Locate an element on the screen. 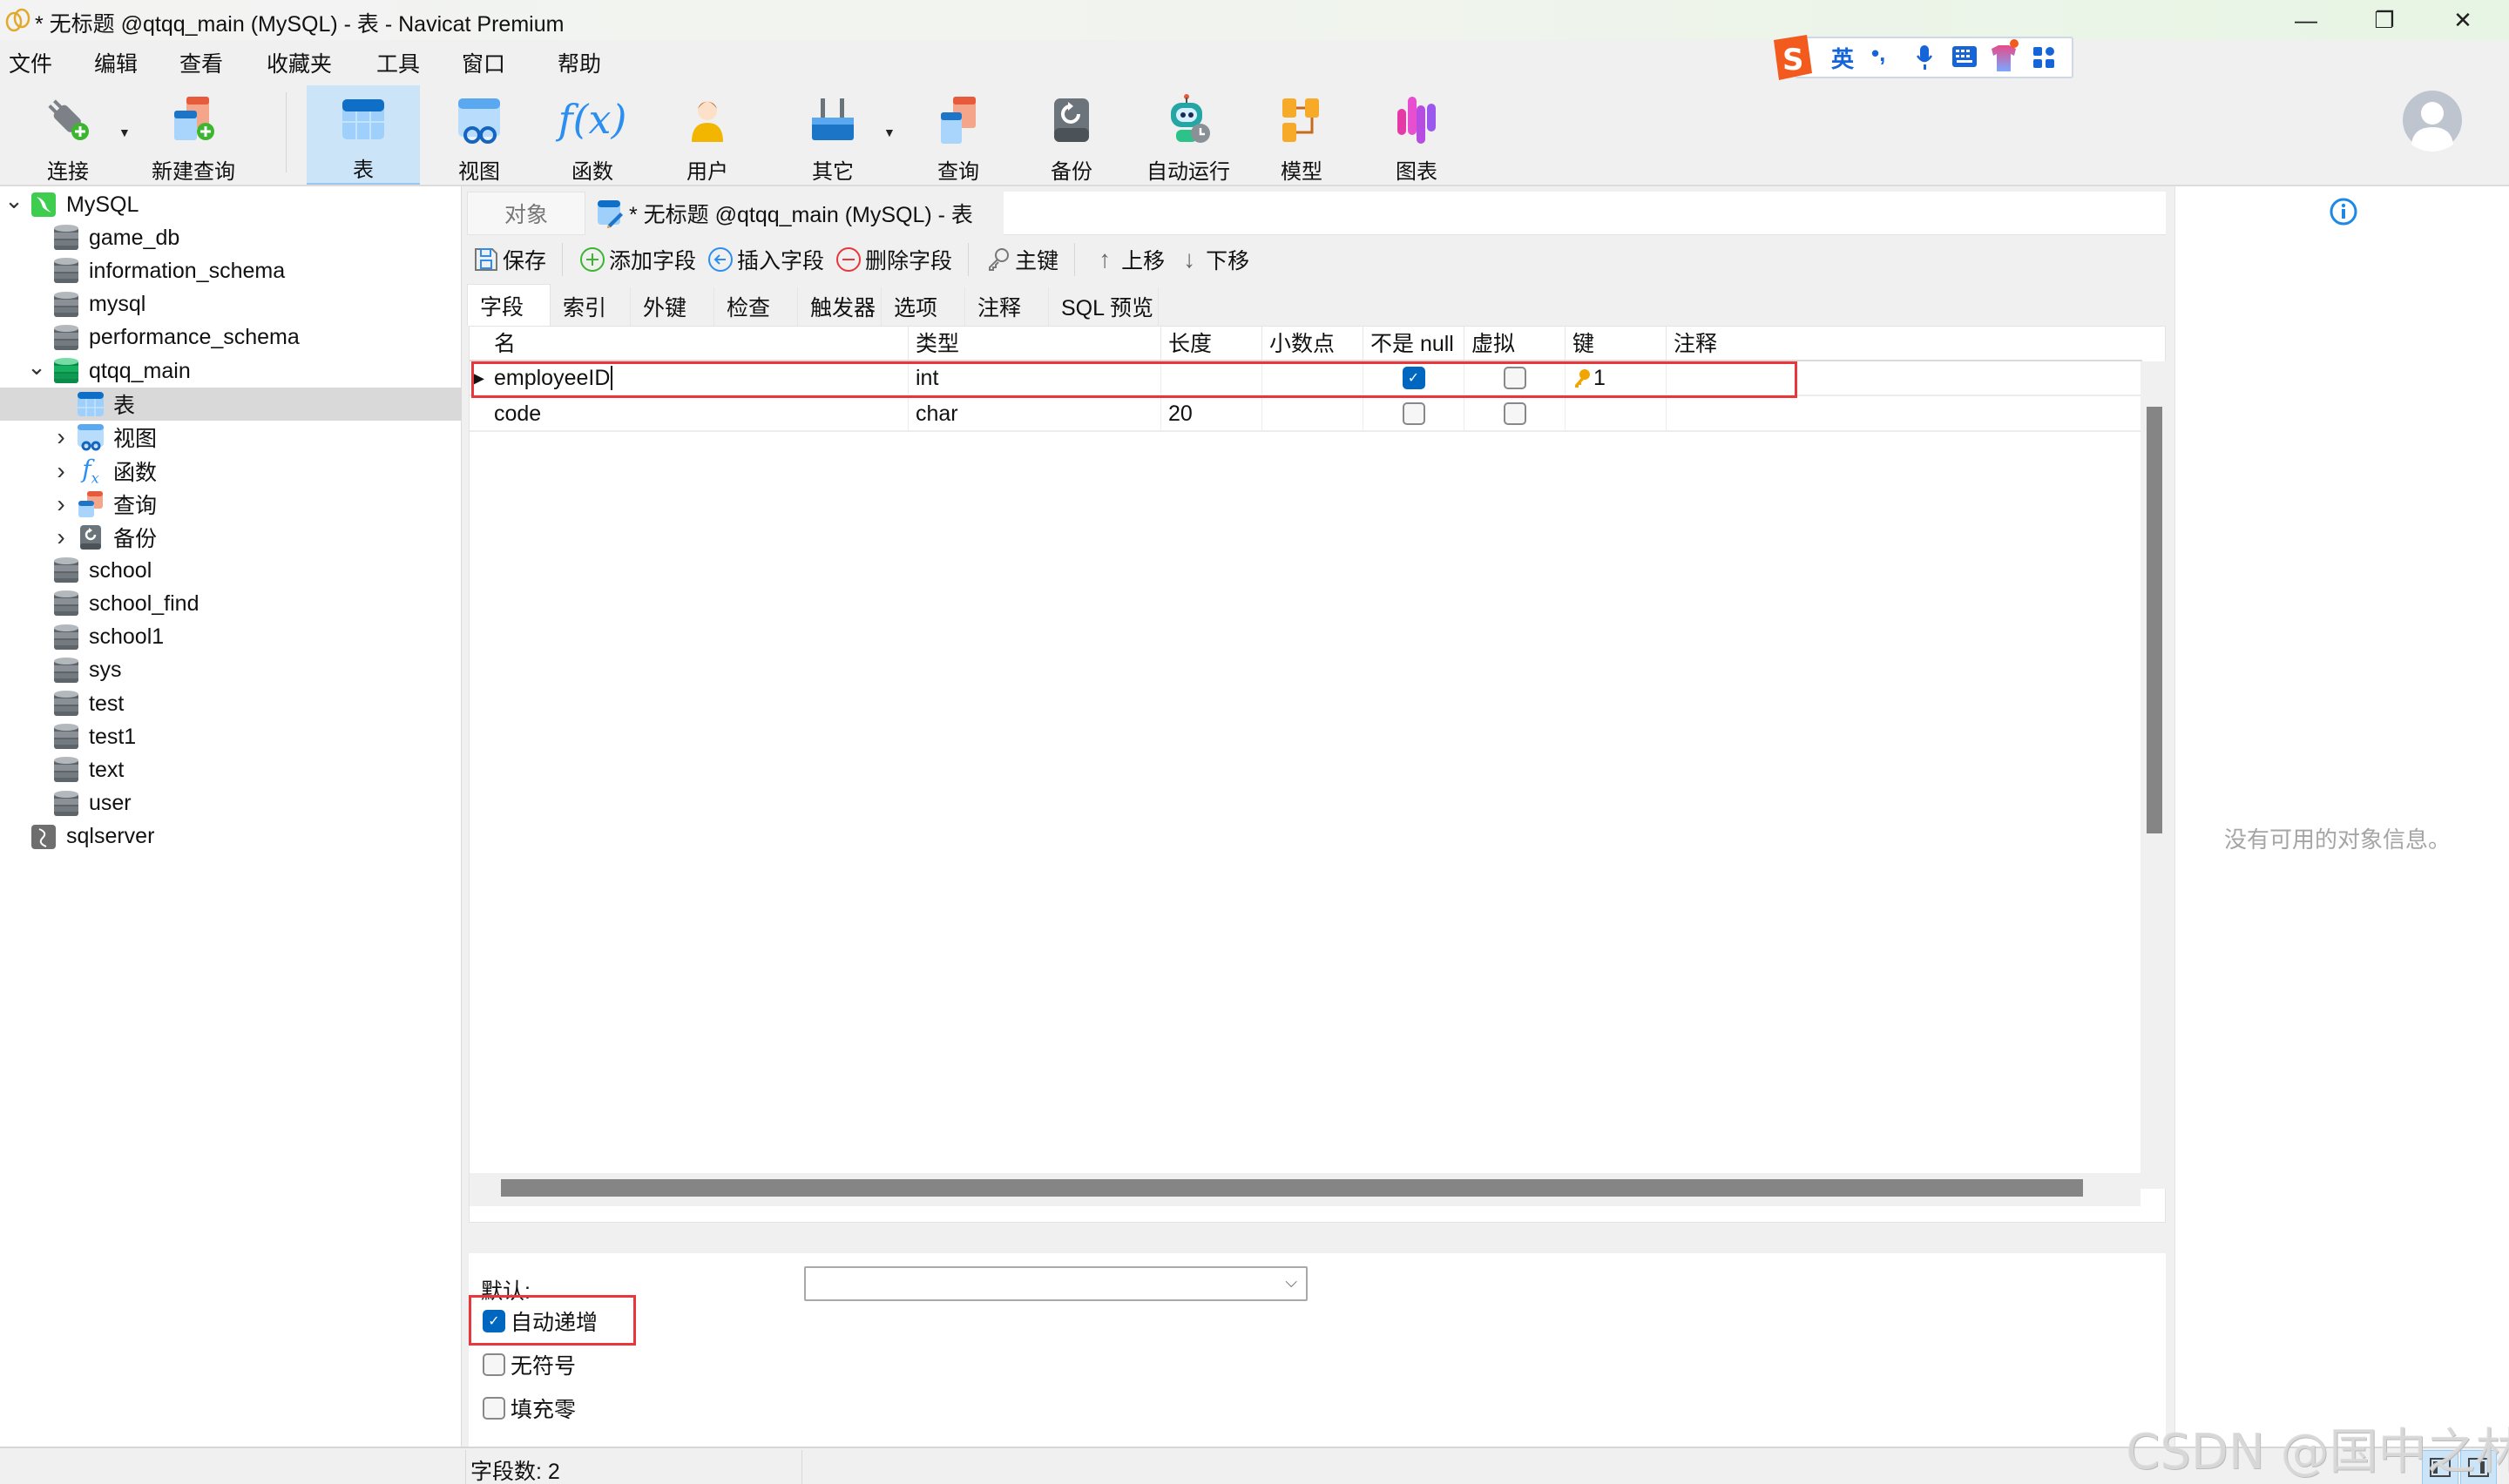 The width and height of the screenshot is (2509, 1484). move-down-button: ↓ 下移 is located at coordinates (1212, 259).